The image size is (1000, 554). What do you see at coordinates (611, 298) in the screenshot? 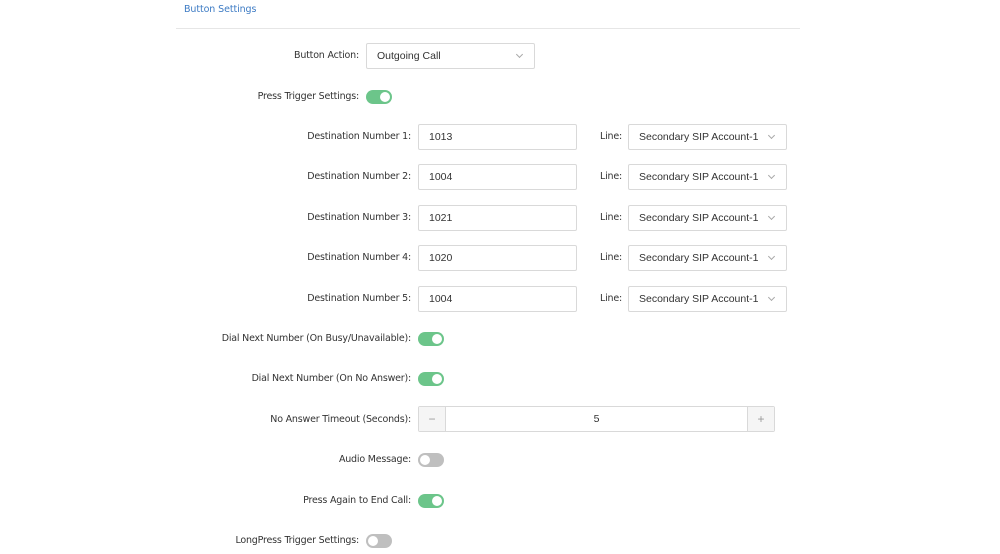
I see `line-5-label: Line:` at bounding box center [611, 298].